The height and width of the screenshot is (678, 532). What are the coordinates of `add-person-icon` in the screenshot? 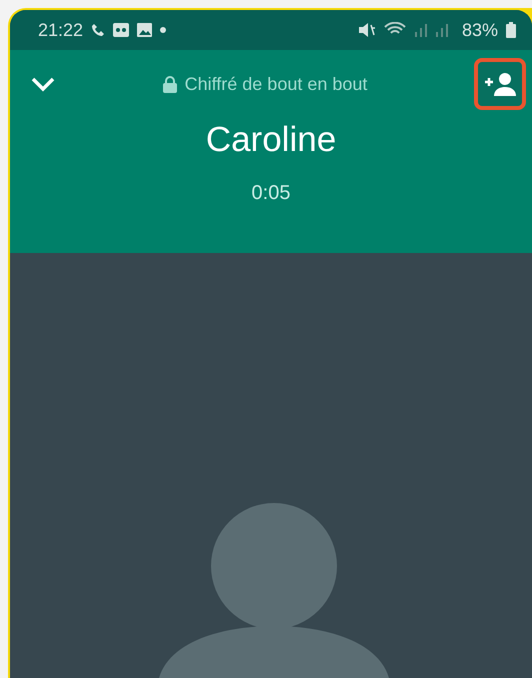 It's located at (500, 84).